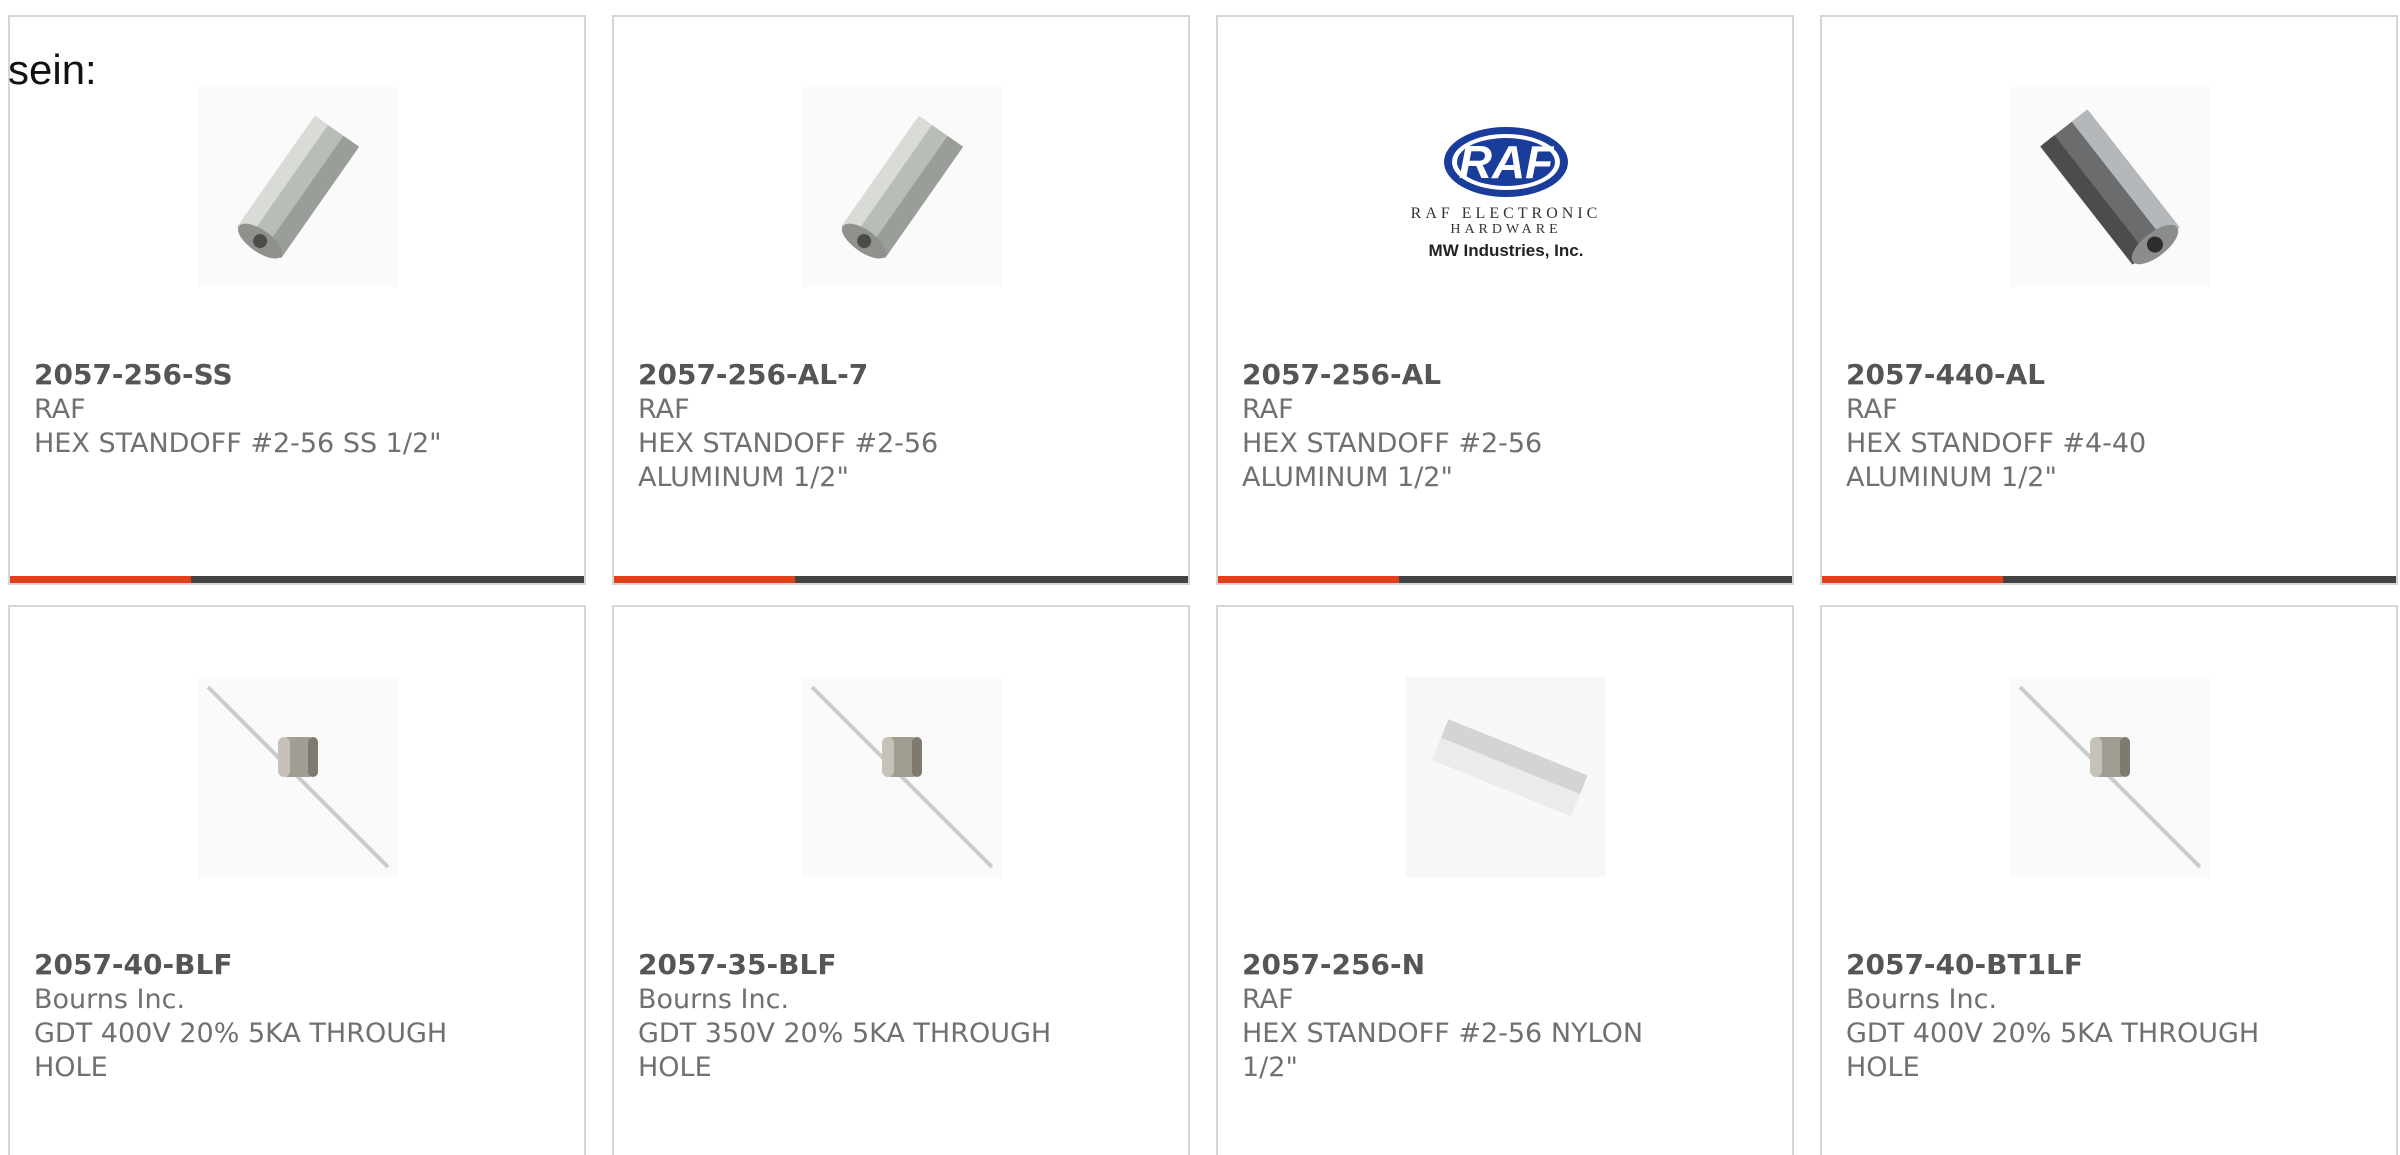  Describe the element at coordinates (1443, 1050) in the screenshot. I see `product-description: HEX STANDOFF #2-56 NYLON 1/2"` at that location.